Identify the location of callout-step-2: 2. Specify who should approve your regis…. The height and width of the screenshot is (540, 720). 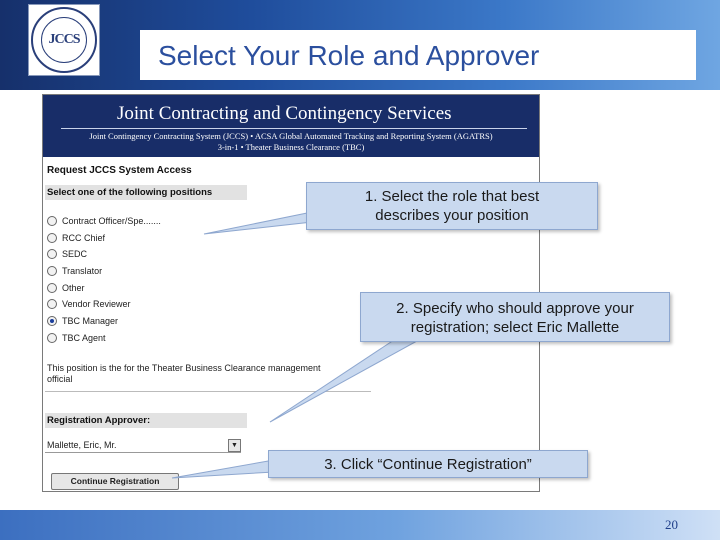
(515, 317).